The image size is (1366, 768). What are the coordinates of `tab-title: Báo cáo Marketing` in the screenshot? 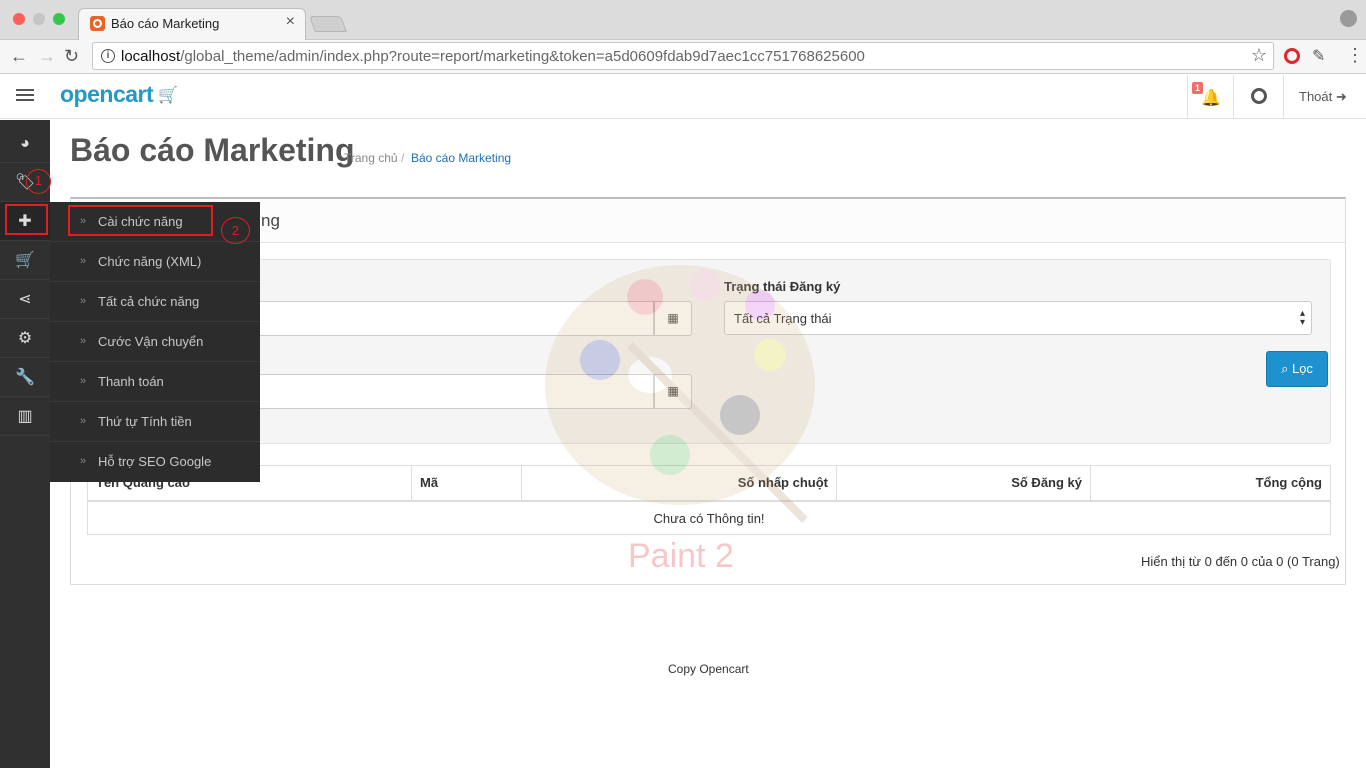 It's located at (165, 23).